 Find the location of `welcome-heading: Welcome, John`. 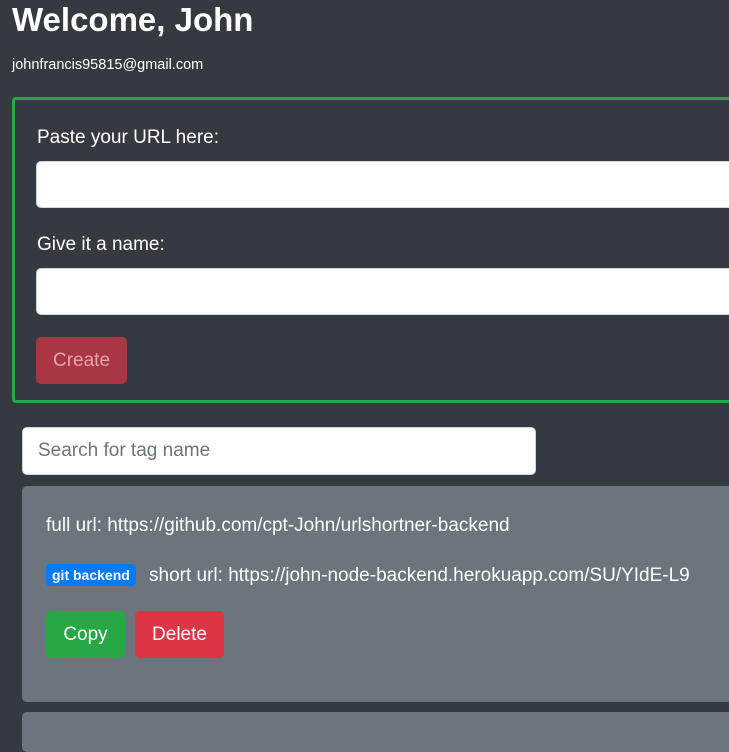

welcome-heading: Welcome, John is located at coordinates (133, 19).